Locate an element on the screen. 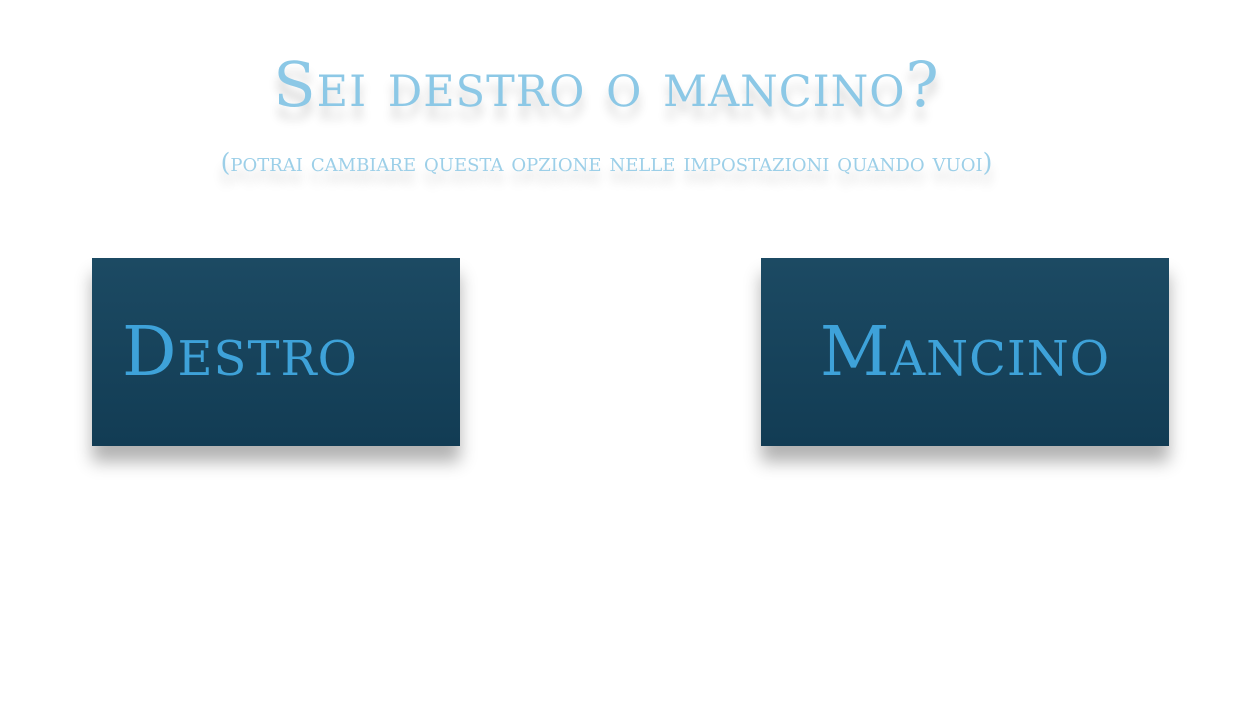 This screenshot has width=1253, height=705. left-handed-button: Mancino is located at coordinates (965, 352).